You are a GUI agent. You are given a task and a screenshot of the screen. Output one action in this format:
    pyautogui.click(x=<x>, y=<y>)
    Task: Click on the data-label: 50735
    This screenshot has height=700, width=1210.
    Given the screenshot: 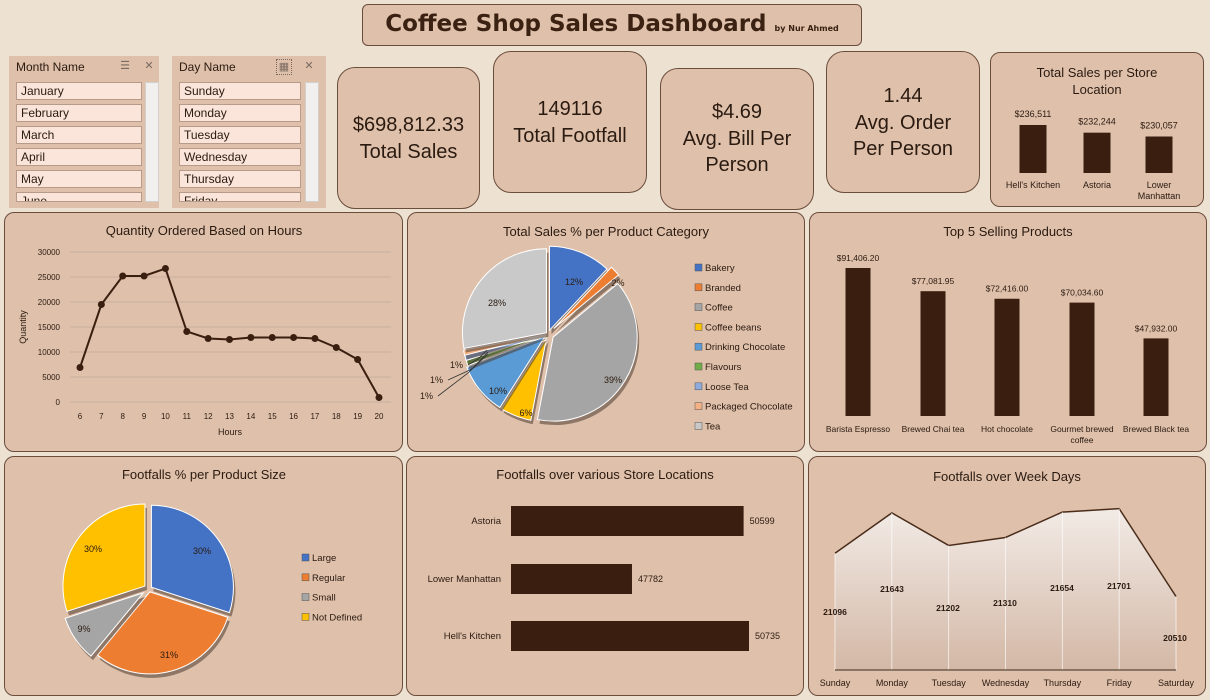 What is the action you would take?
    pyautogui.click(x=767, y=636)
    